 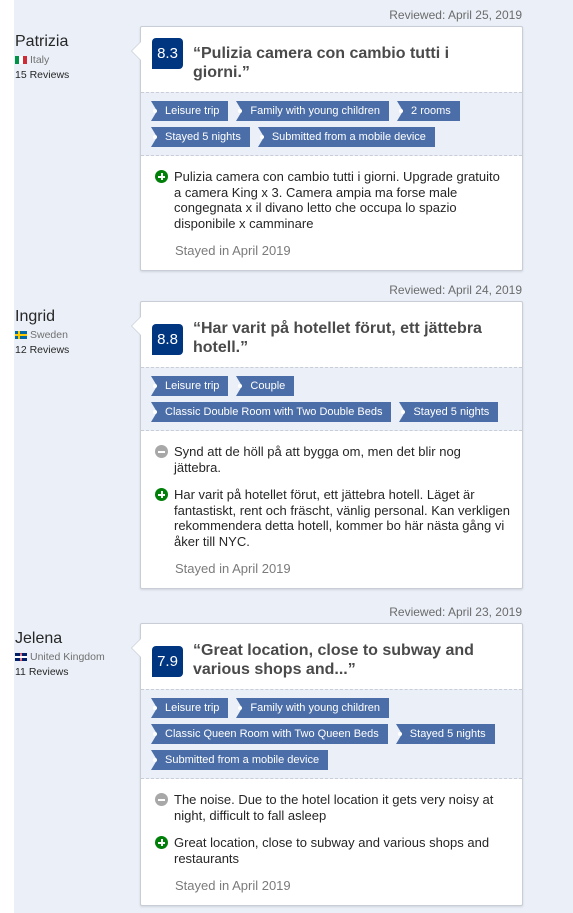 What do you see at coordinates (167, 339) in the screenshot?
I see `review-score-badge: 8.8` at bounding box center [167, 339].